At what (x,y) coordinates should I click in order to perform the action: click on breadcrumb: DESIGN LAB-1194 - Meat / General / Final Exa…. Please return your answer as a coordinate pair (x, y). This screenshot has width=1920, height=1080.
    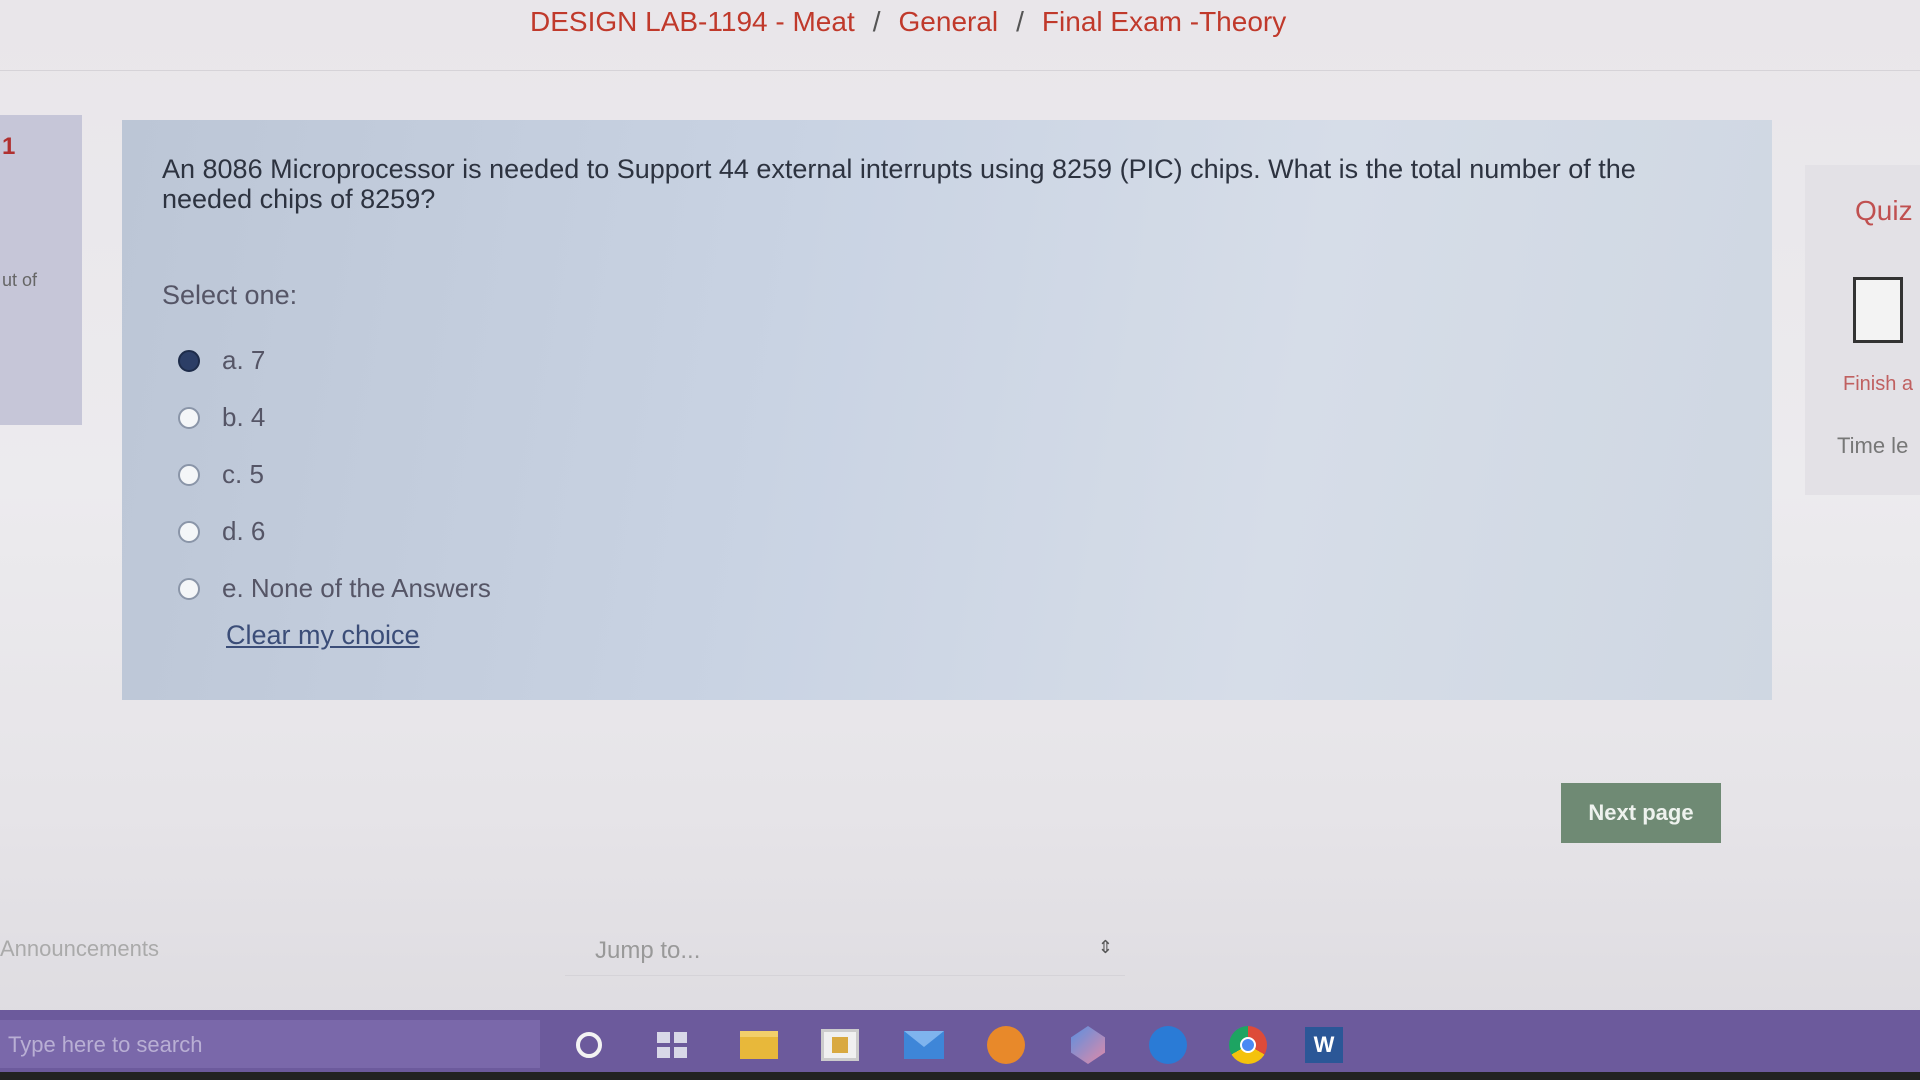
    Looking at the image, I should click on (908, 22).